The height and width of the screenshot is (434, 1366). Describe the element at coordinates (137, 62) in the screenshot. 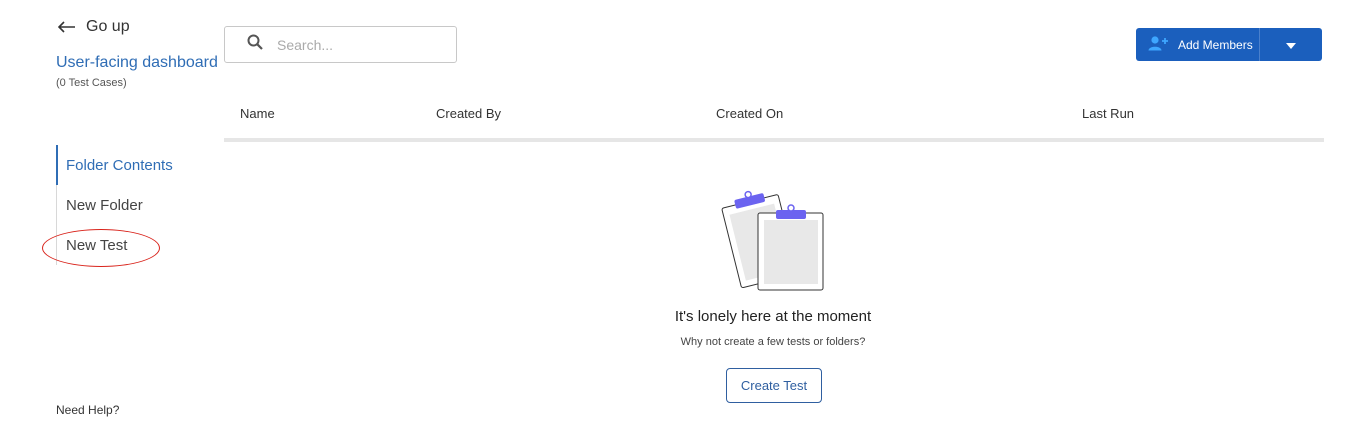

I see `project-title: User-facing dashboard` at that location.